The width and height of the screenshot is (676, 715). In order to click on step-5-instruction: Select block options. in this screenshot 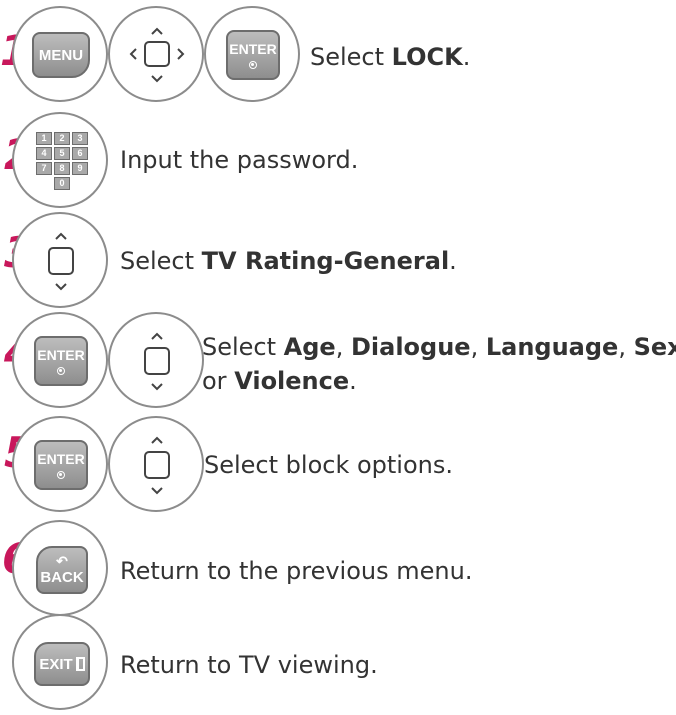, I will do `click(328, 465)`.